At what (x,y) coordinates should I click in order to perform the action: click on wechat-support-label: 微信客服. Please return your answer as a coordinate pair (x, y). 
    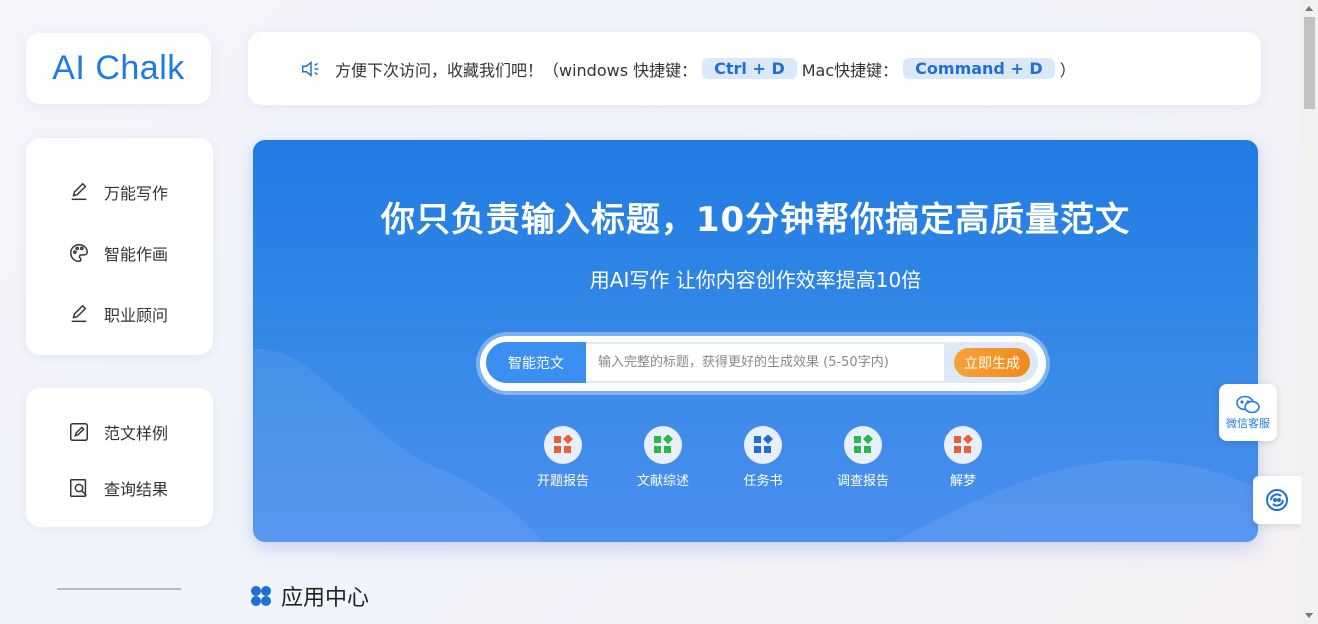
    Looking at the image, I should click on (1248, 423).